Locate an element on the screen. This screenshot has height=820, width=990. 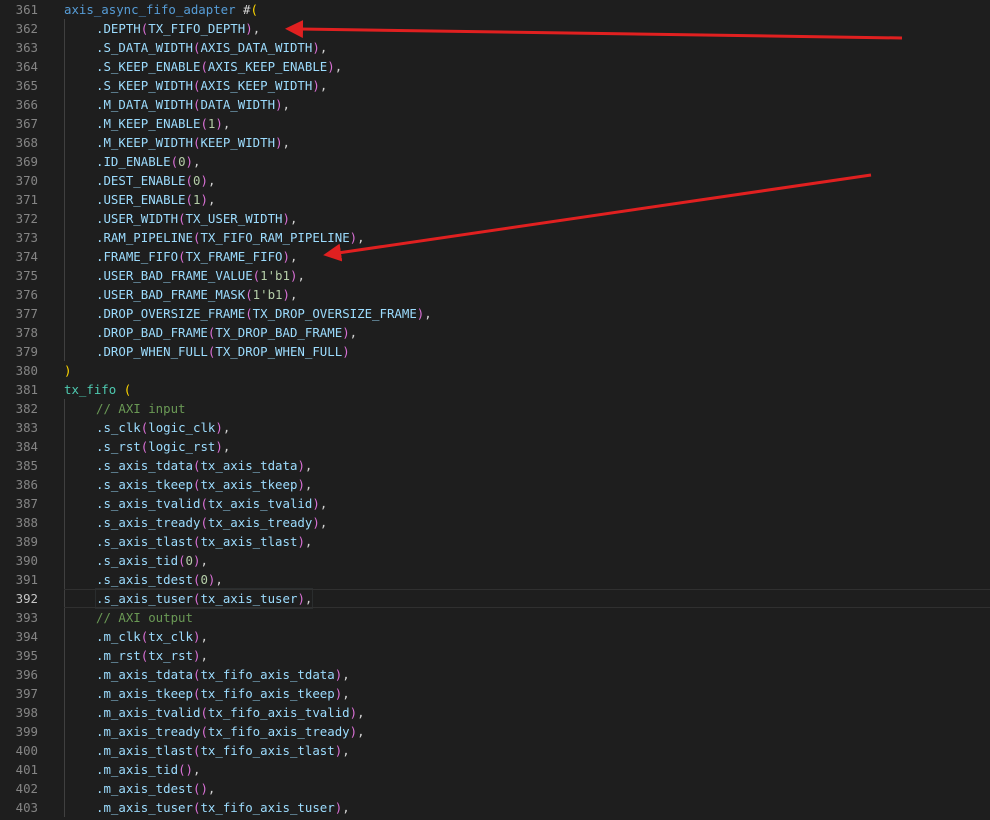
code-line: 400 .m_axis_tlast(tx_fifo_axis_tlast), is located at coordinates (495, 750).